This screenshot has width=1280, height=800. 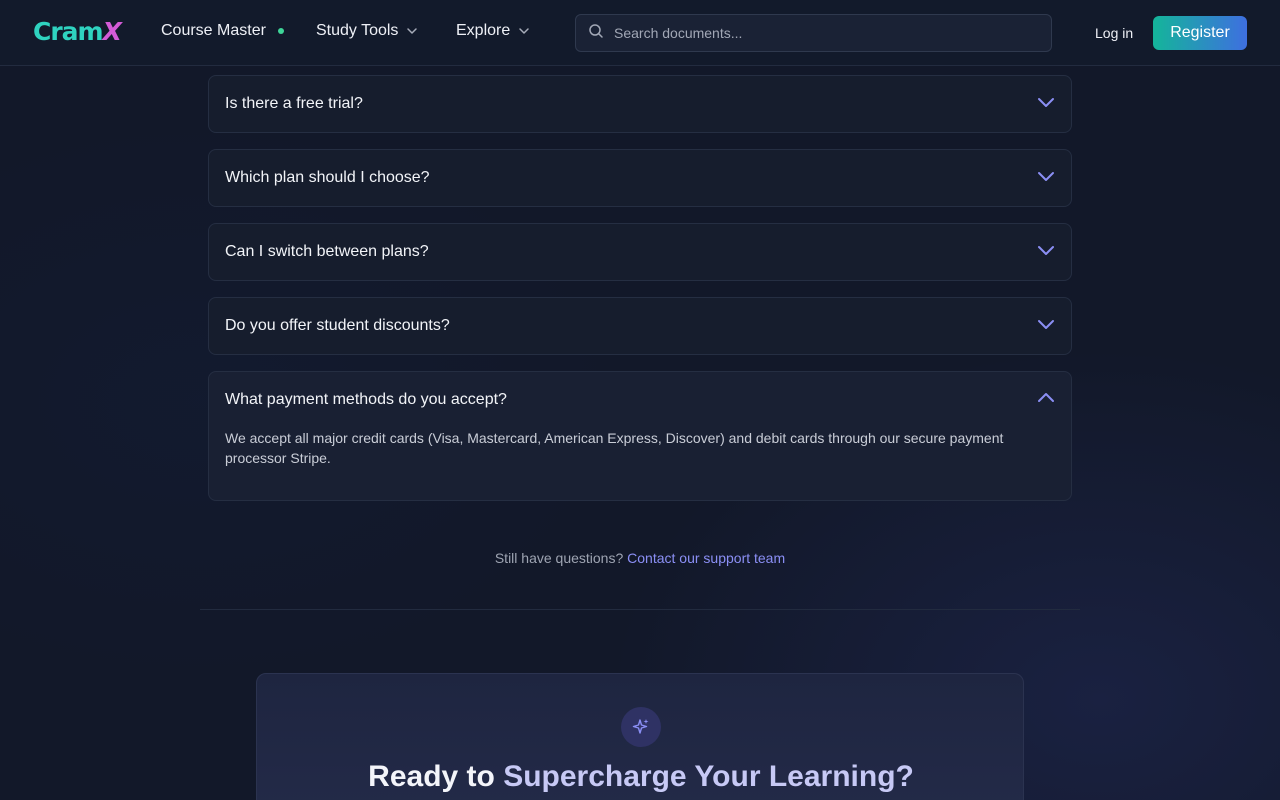 I want to click on cramx-logo: Cram X, so click(x=77, y=31).